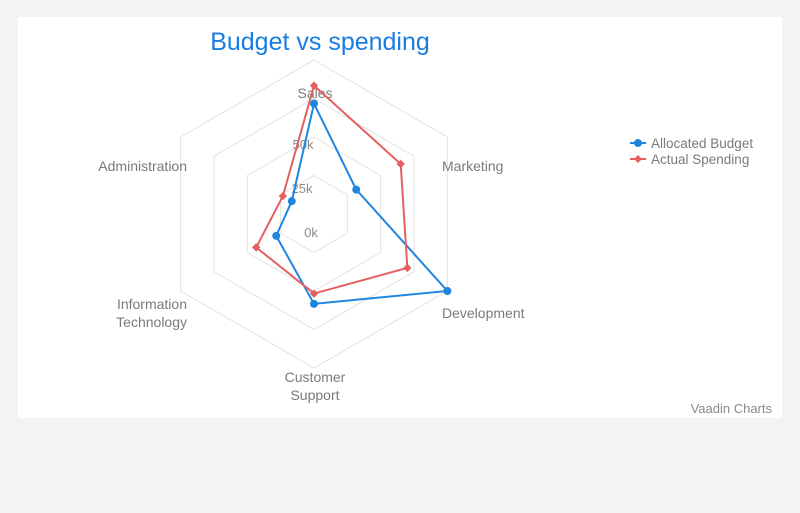  Describe the element at coordinates (151, 313) in the screenshot. I see `category-label: Information Technology` at that location.